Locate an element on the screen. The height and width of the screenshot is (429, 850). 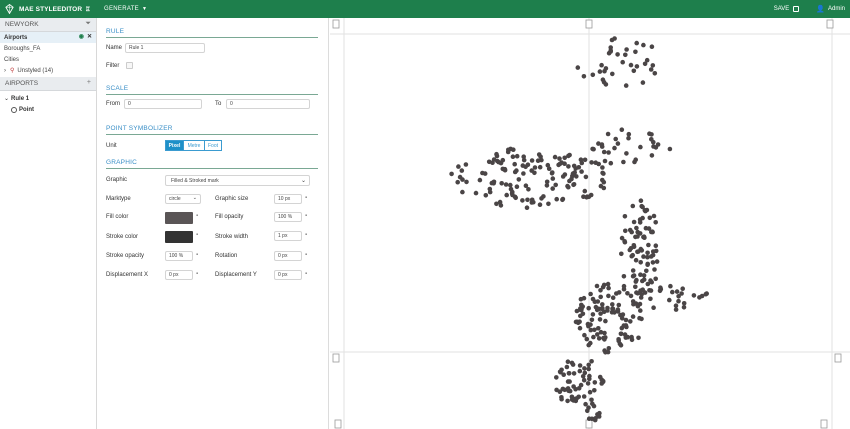
layer-item-cities: Cities is located at coordinates (48, 59).